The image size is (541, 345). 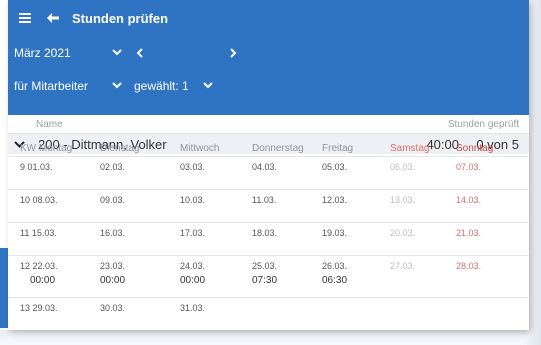 I want to click on date-label: 09.03., so click(x=113, y=200).